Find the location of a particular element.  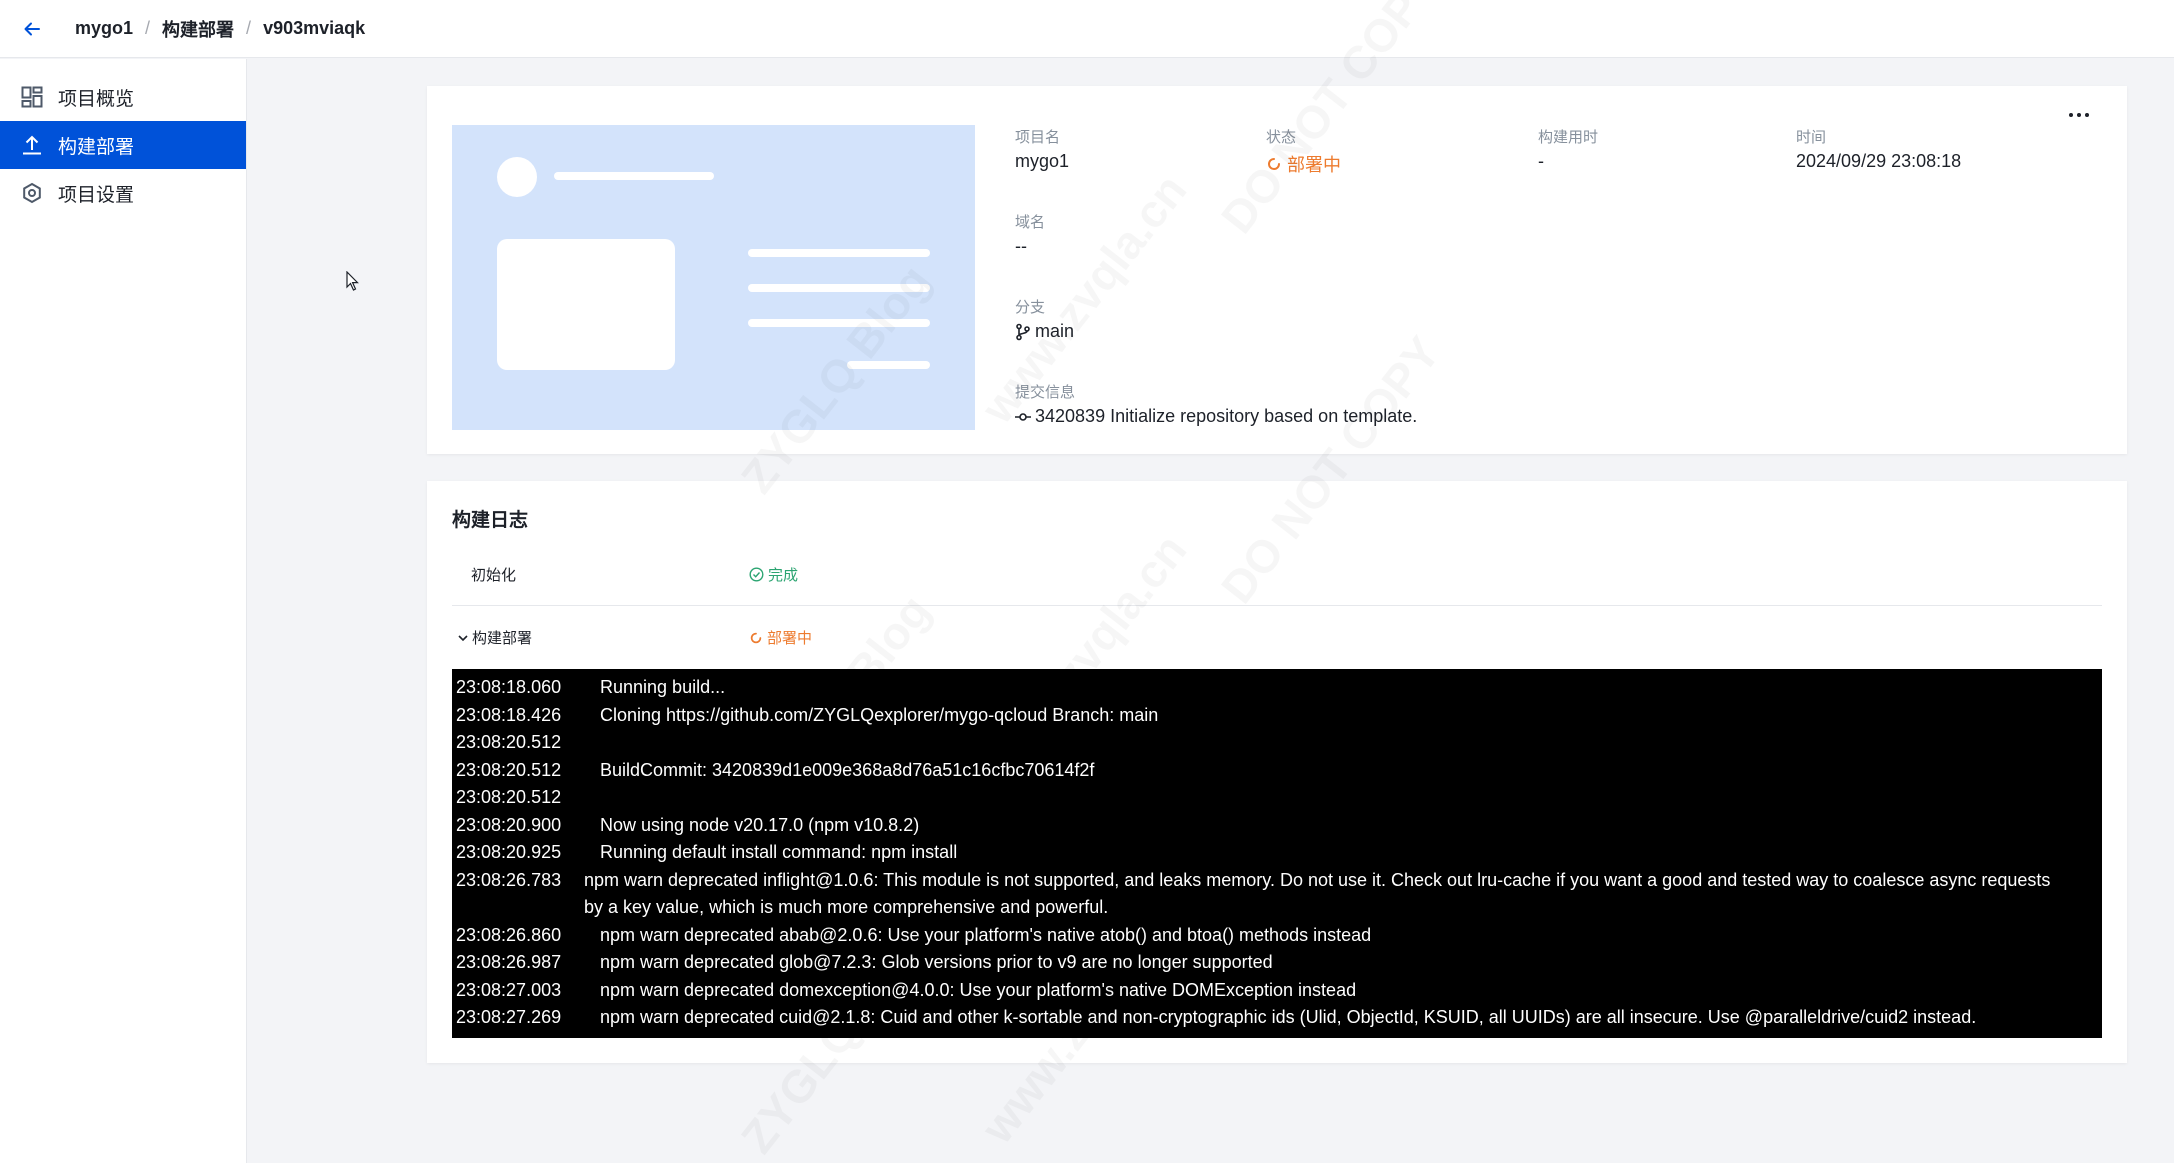

breadcrumb: mygo1 / 构建部署 / v903mviaqk is located at coordinates (220, 29).